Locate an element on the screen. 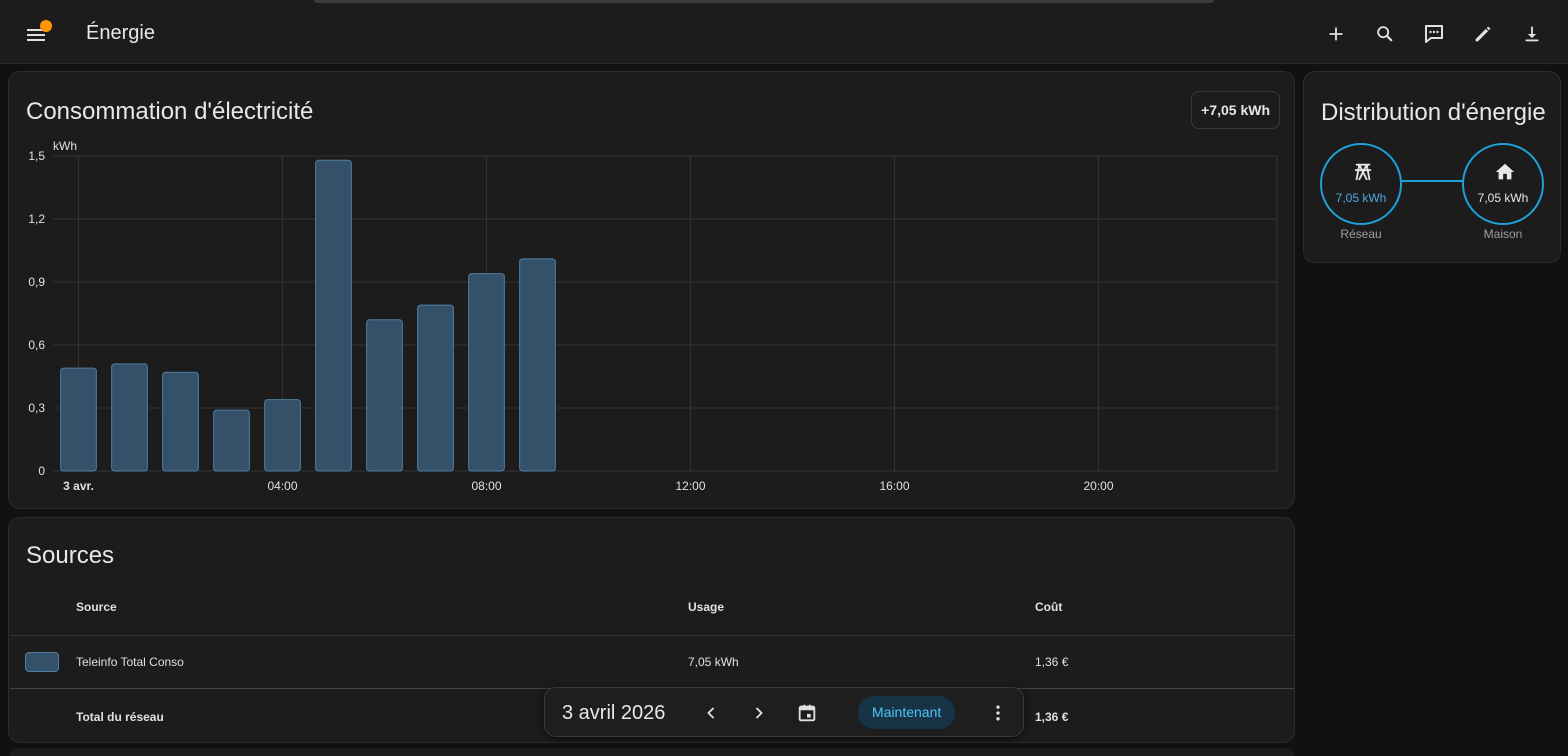  source-name: Teleinfo Total Conso is located at coordinates (130, 662).